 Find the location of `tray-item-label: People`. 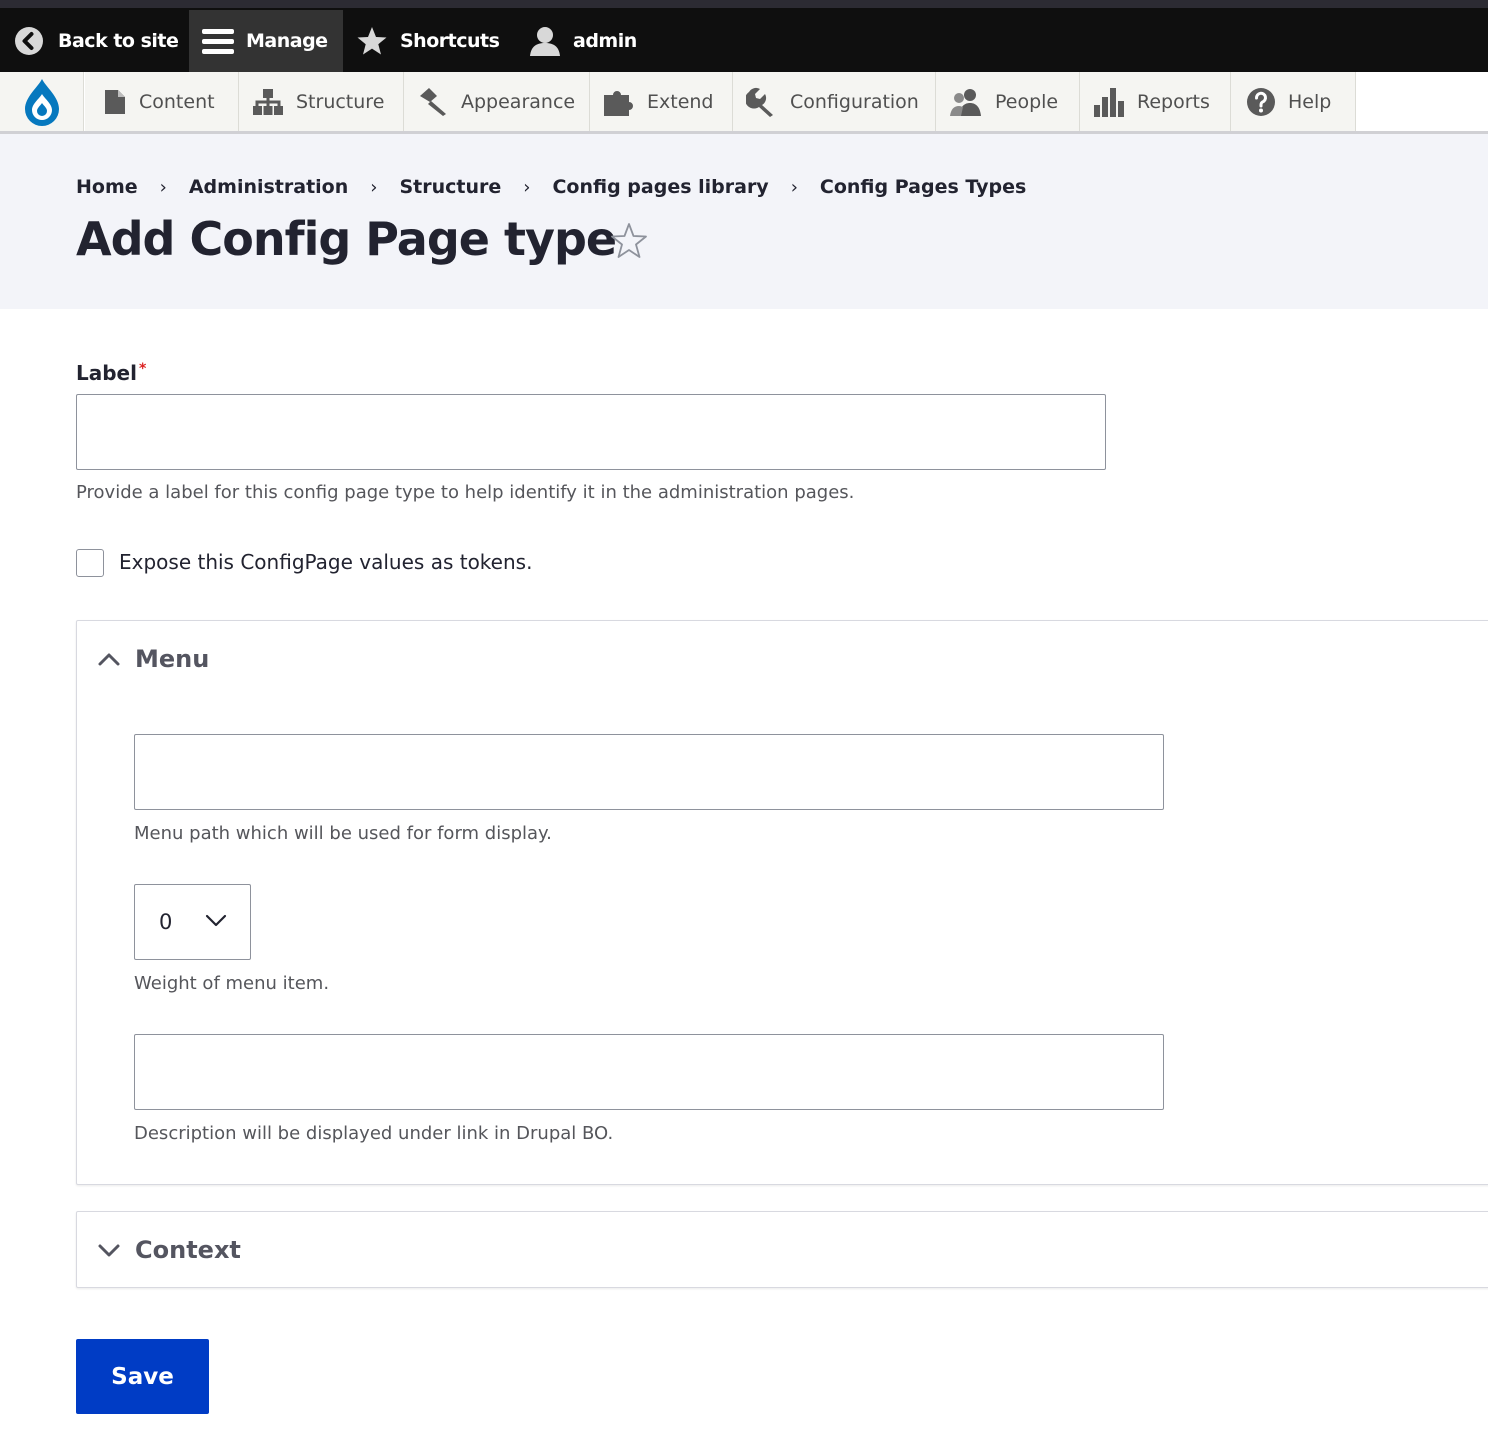

tray-item-label: People is located at coordinates (1027, 101).